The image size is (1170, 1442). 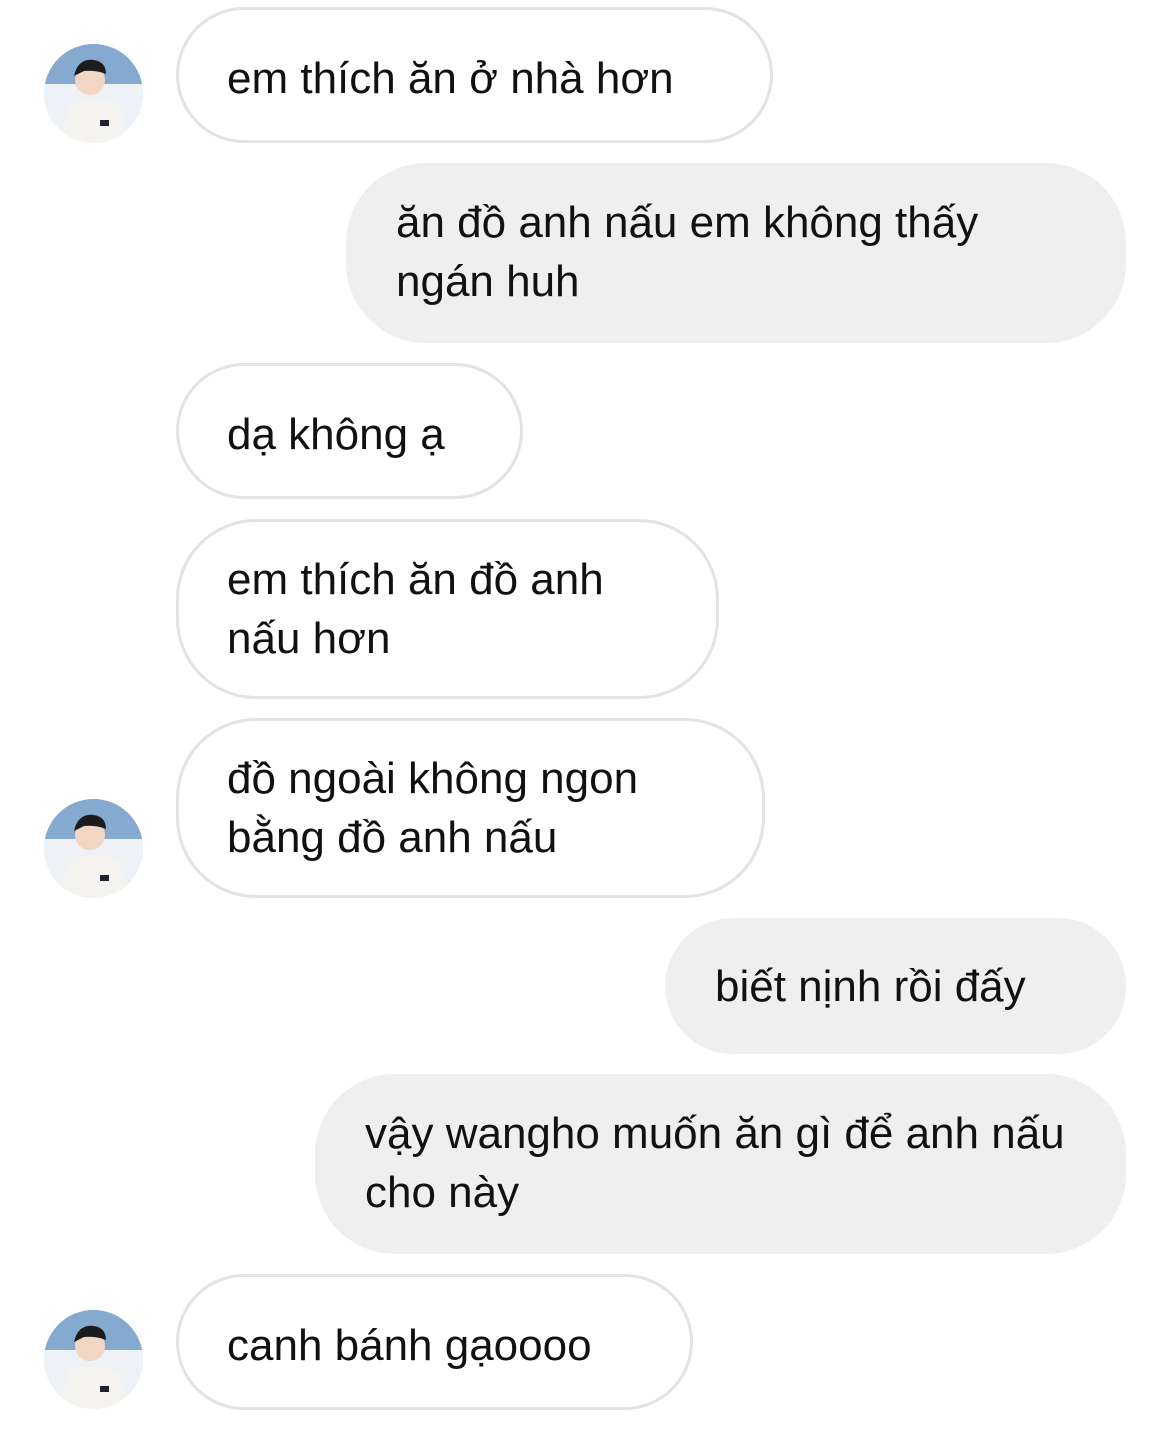 I want to click on message-bubble-sent: ăn đồ anh nấu em không thấy ngán huh, so click(x=736, y=253).